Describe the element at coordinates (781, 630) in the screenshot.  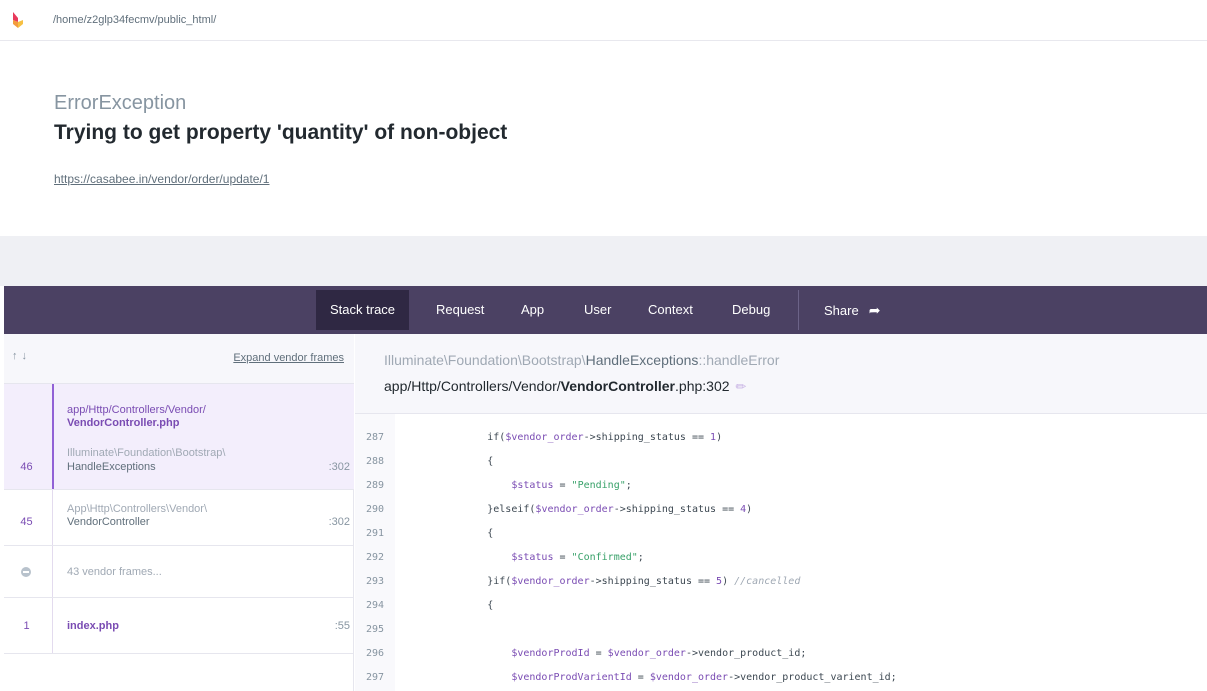
I see `code-line: 295` at that location.